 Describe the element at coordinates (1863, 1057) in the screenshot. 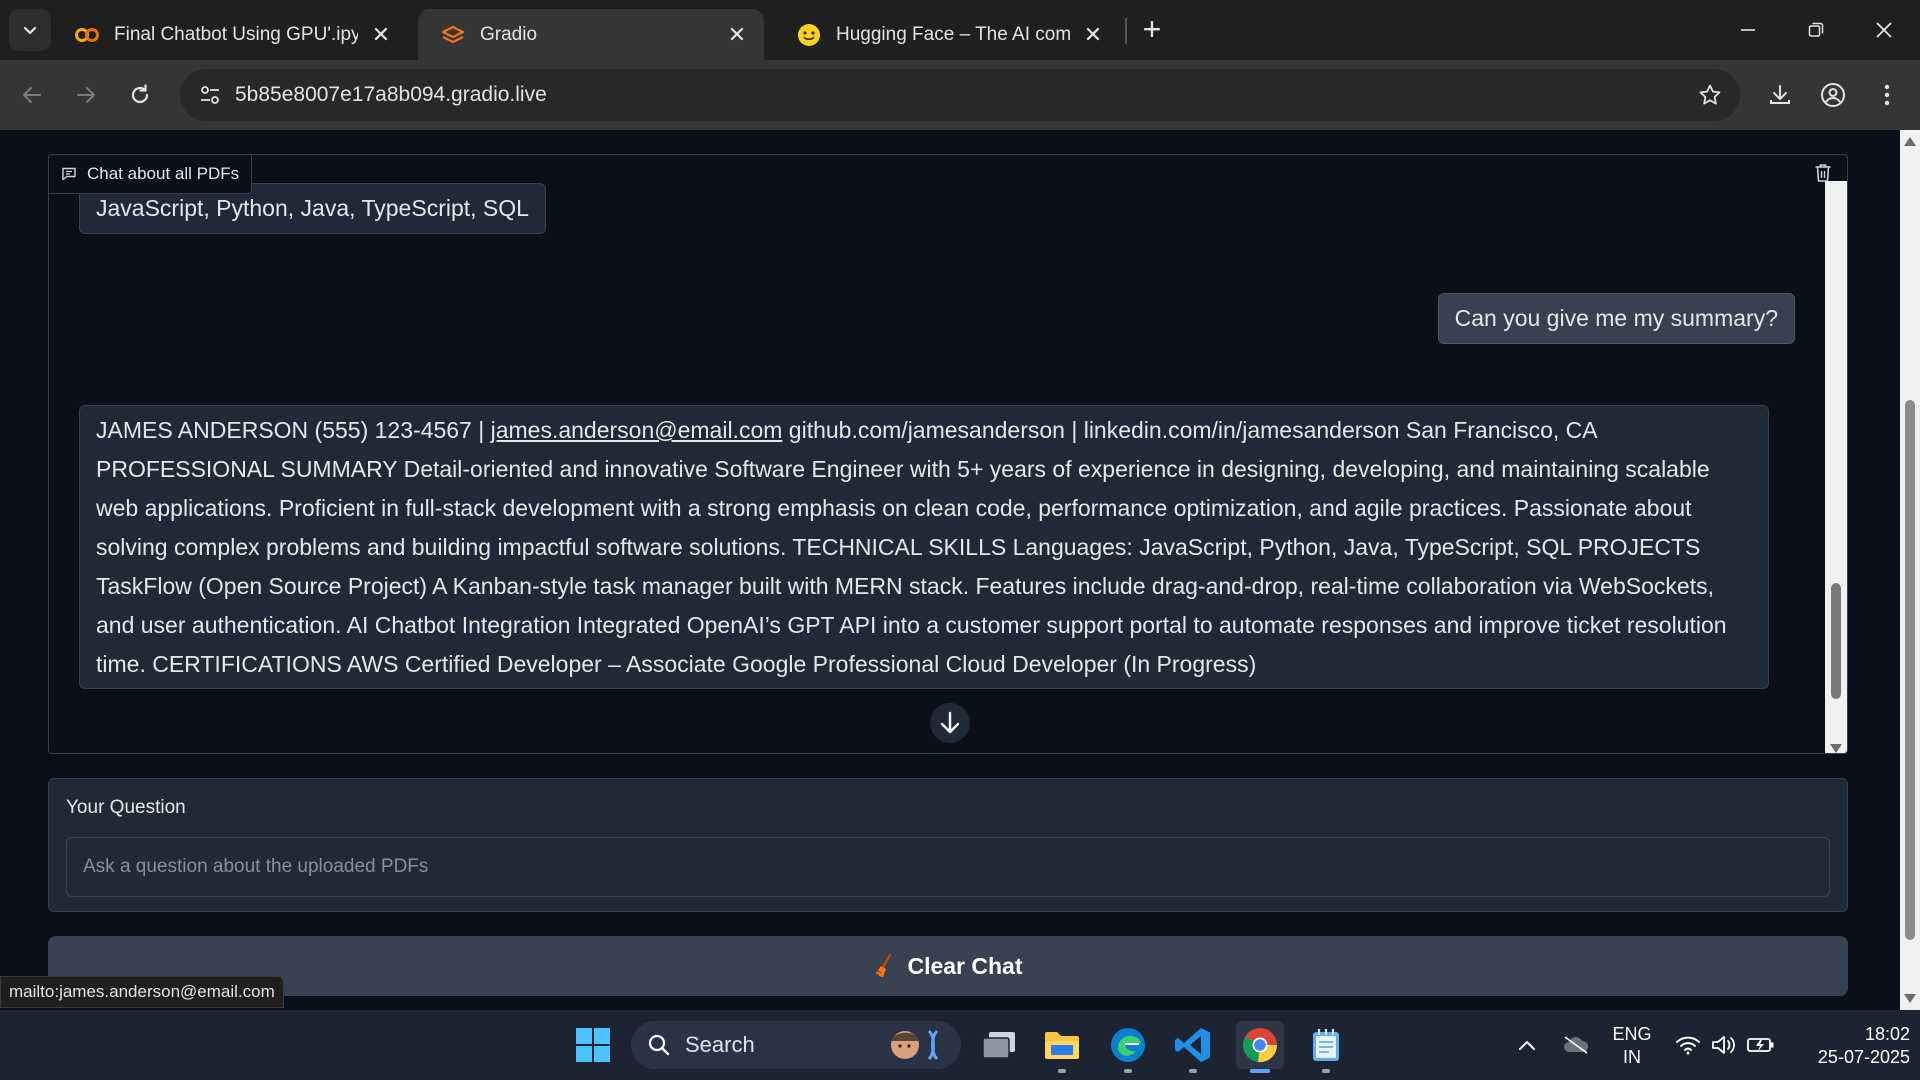

I see `clock-date: 25-07-2025` at that location.